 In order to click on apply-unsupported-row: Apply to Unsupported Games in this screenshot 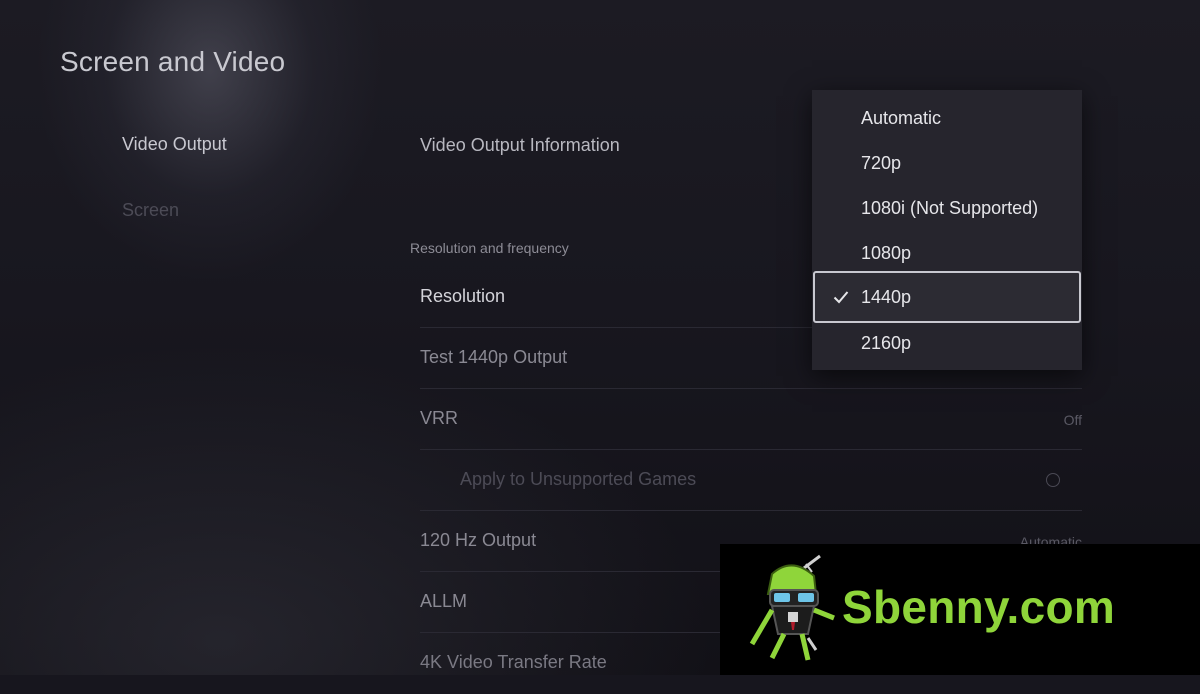, I will do `click(751, 481)`.